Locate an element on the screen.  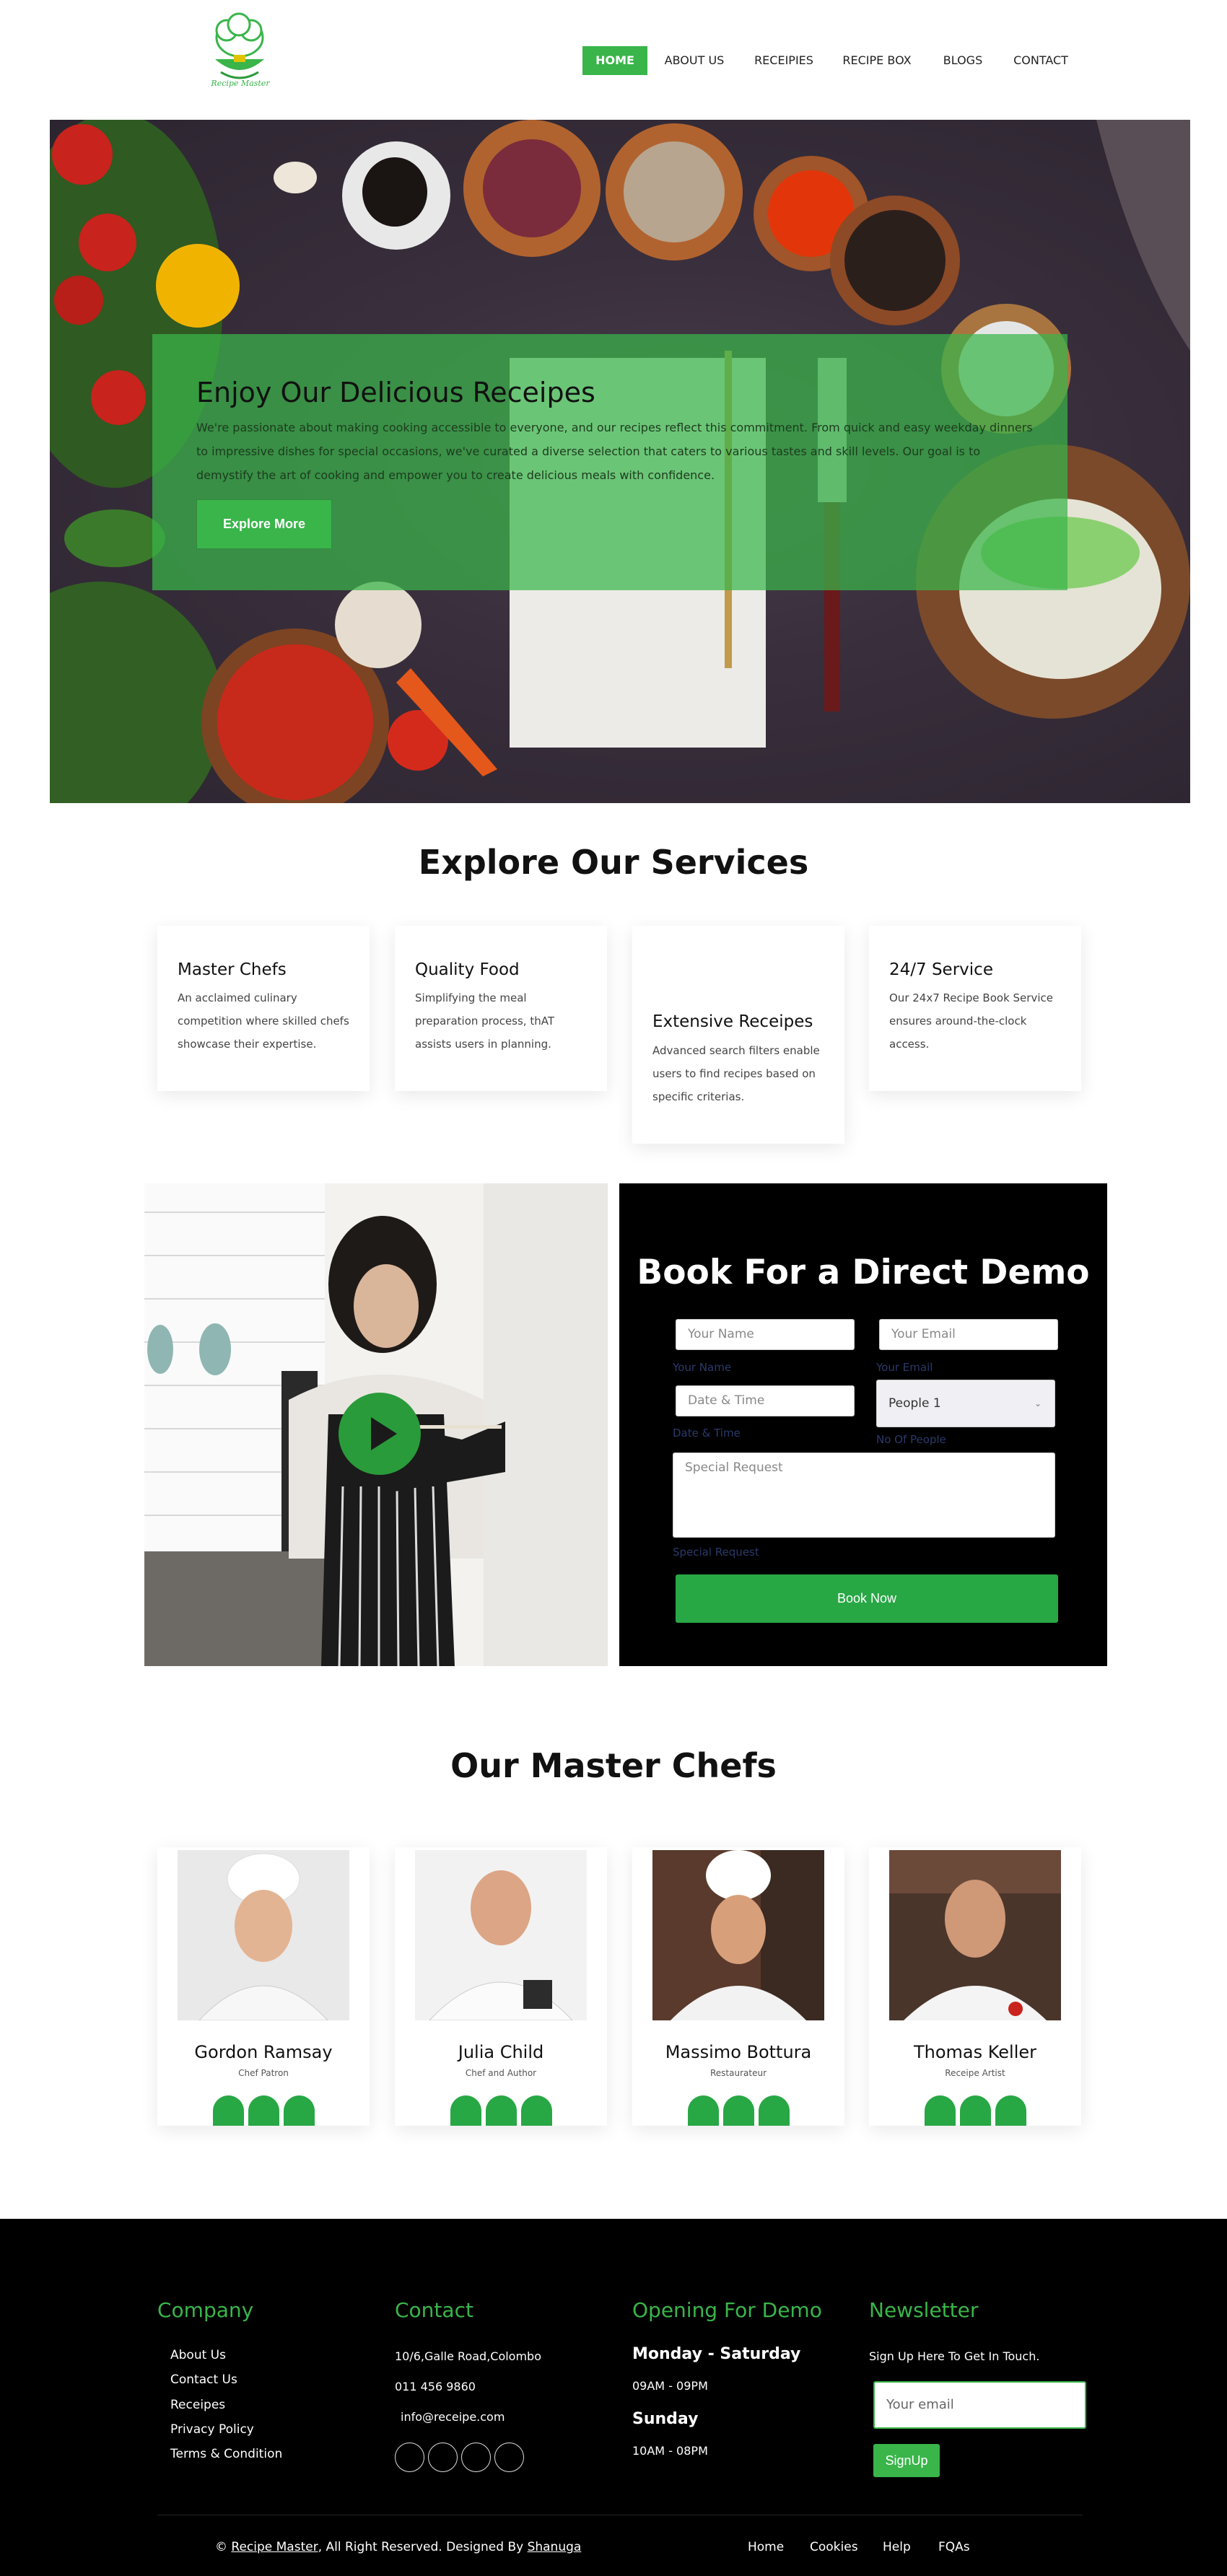
signup-button: SignUp is located at coordinates (907, 2460).